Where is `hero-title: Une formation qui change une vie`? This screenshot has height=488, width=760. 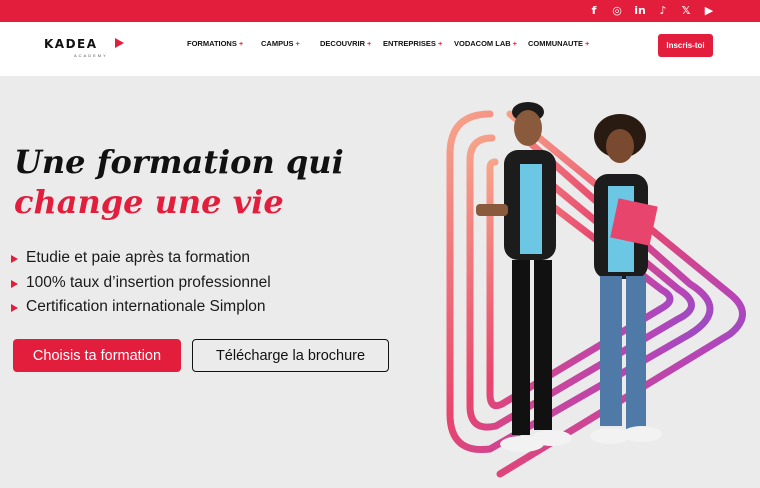
hero-title: Une formation qui change une vie is located at coordinates (179, 182).